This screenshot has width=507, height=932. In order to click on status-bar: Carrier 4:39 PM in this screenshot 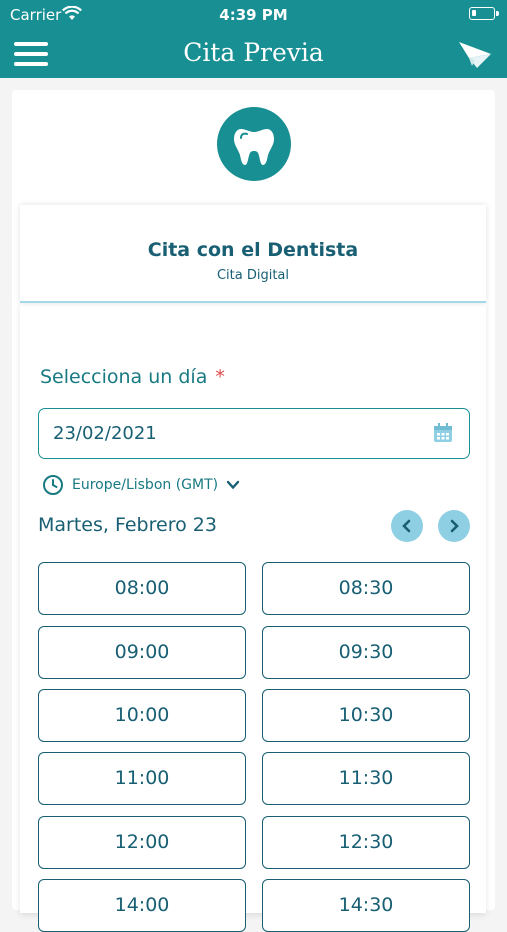, I will do `click(253, 15)`.